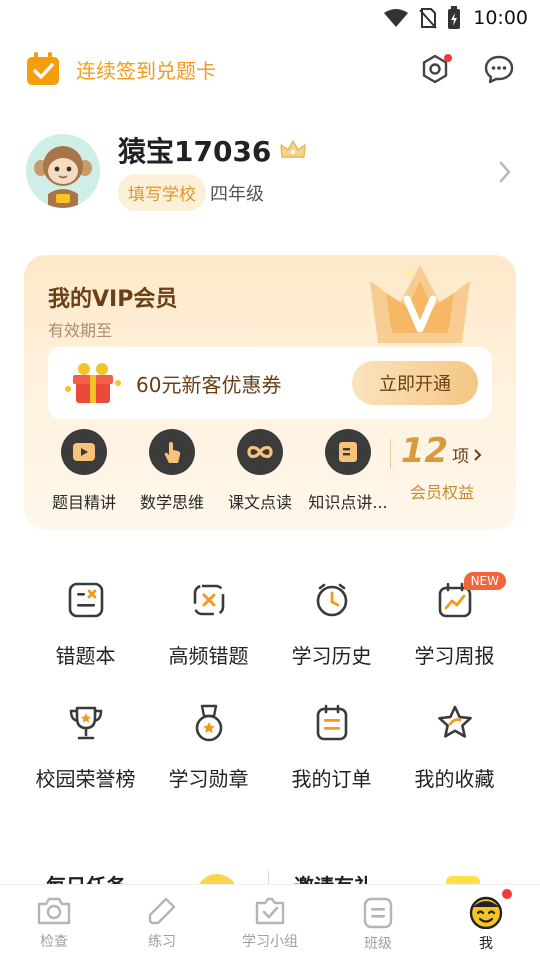 The height and width of the screenshot is (960, 540). I want to click on no-sim-icon, so click(428, 18).